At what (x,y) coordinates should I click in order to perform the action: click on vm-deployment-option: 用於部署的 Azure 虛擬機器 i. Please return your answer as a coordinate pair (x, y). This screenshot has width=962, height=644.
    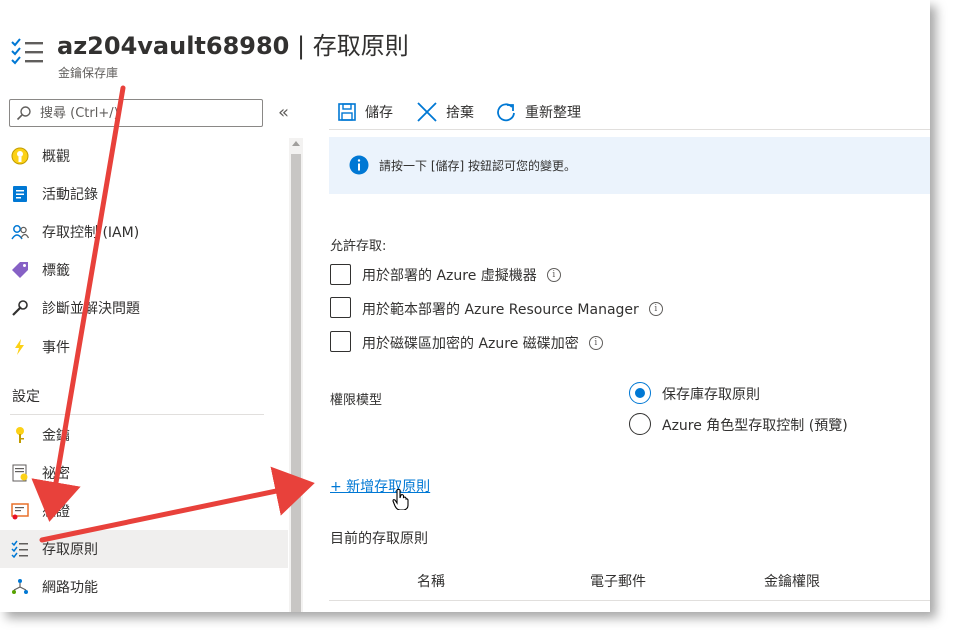
    Looking at the image, I should click on (461, 275).